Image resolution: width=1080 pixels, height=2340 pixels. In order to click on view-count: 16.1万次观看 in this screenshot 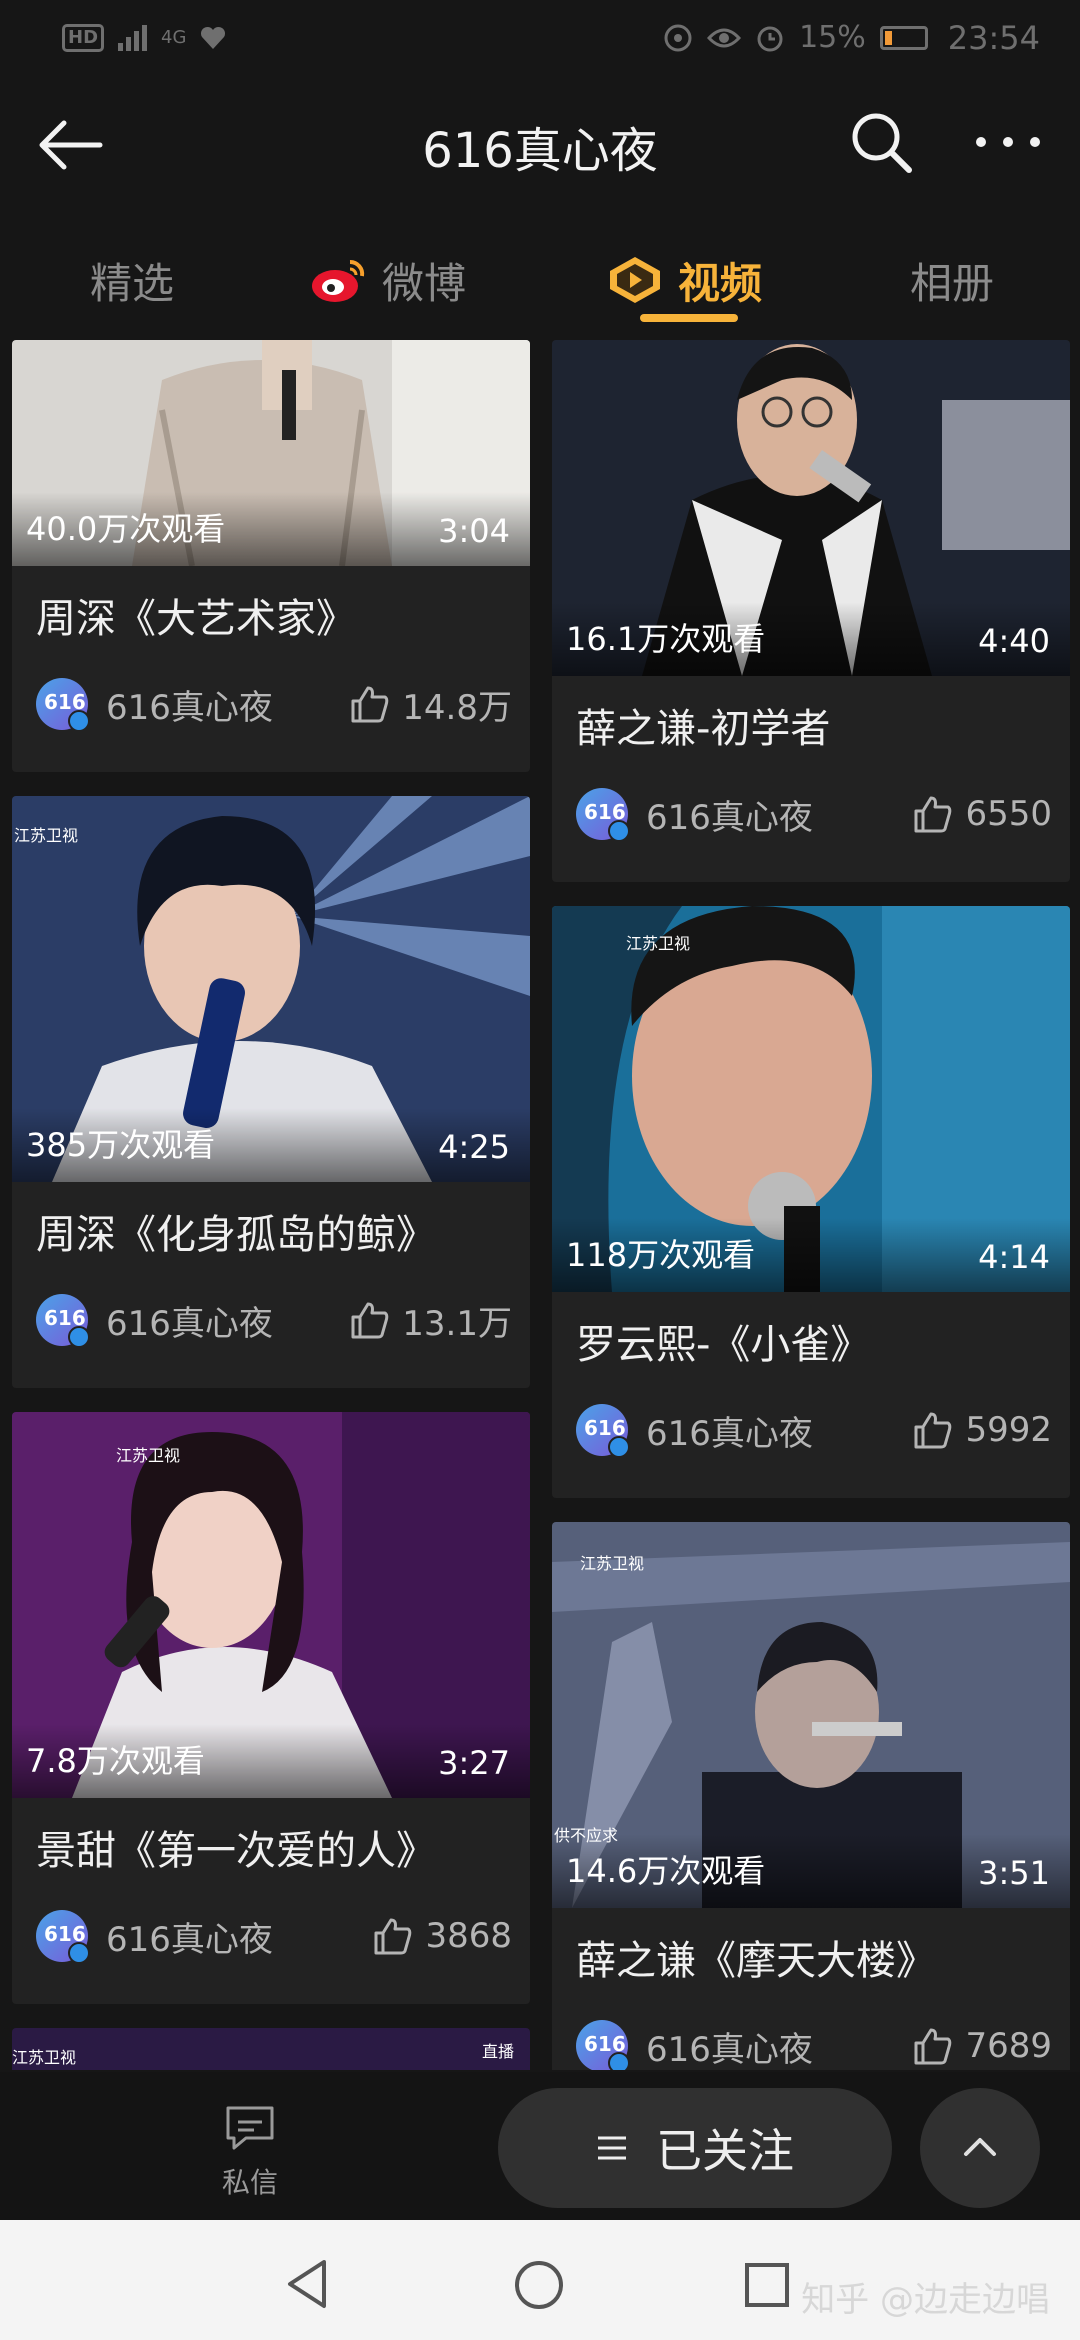, I will do `click(666, 639)`.